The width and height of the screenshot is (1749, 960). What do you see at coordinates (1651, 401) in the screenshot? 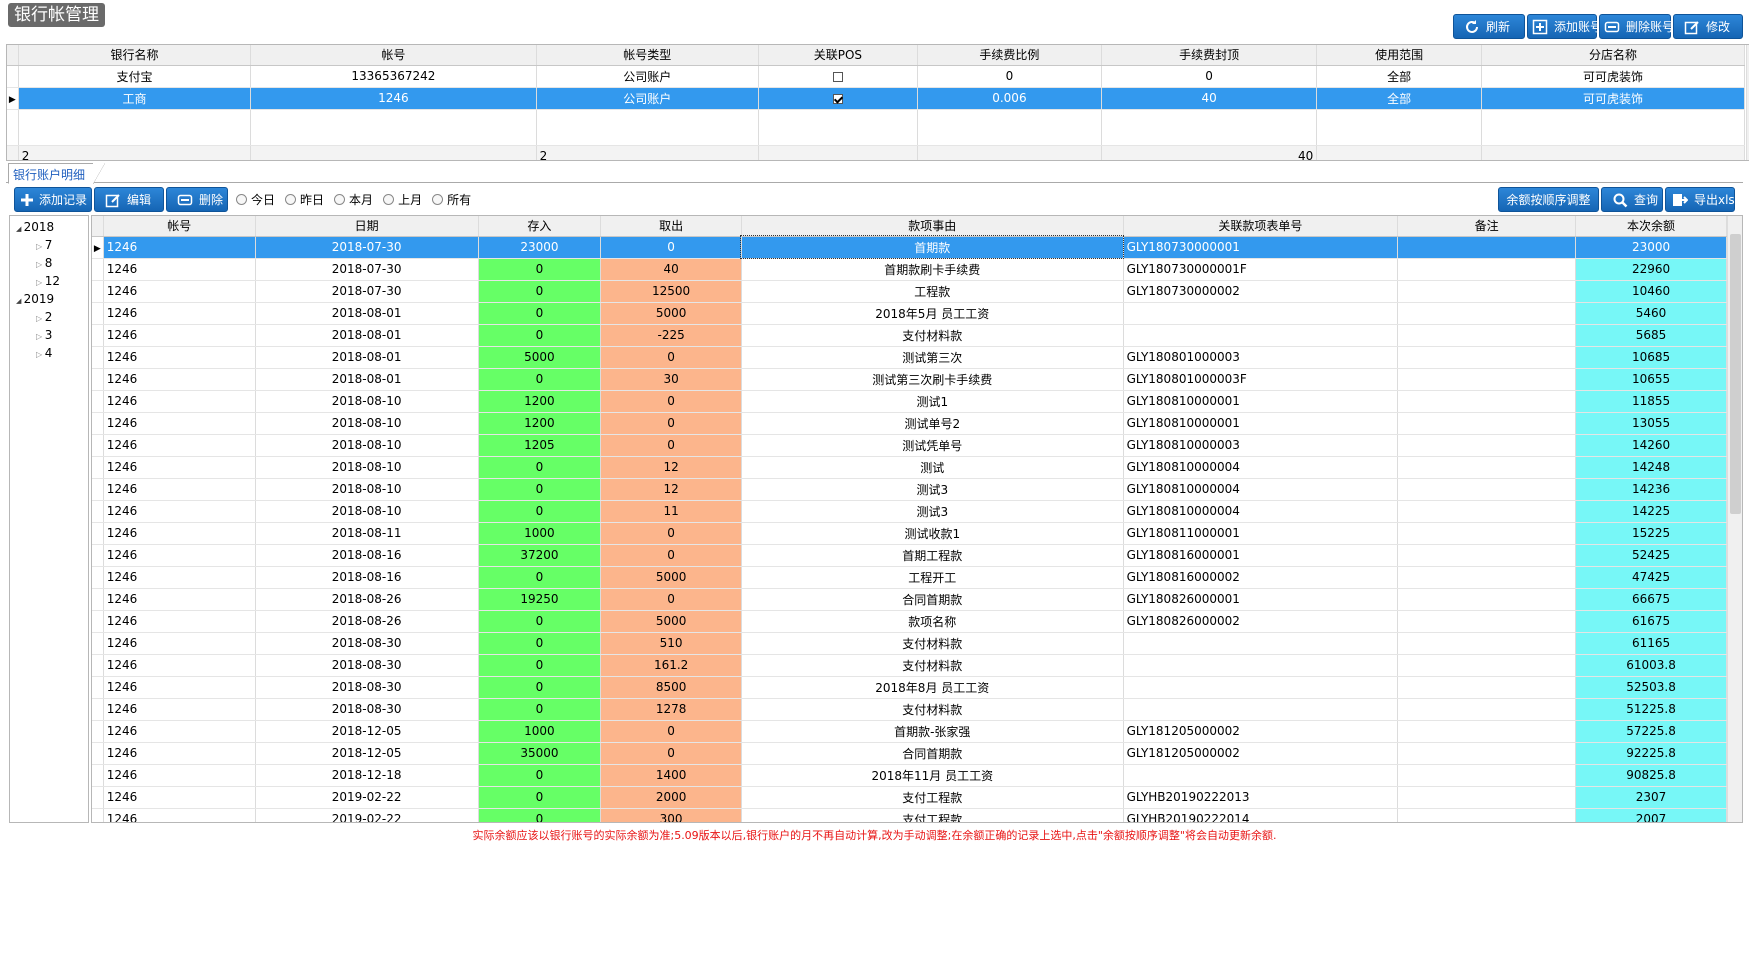
I see `ledger-cell-balance: 11855` at bounding box center [1651, 401].